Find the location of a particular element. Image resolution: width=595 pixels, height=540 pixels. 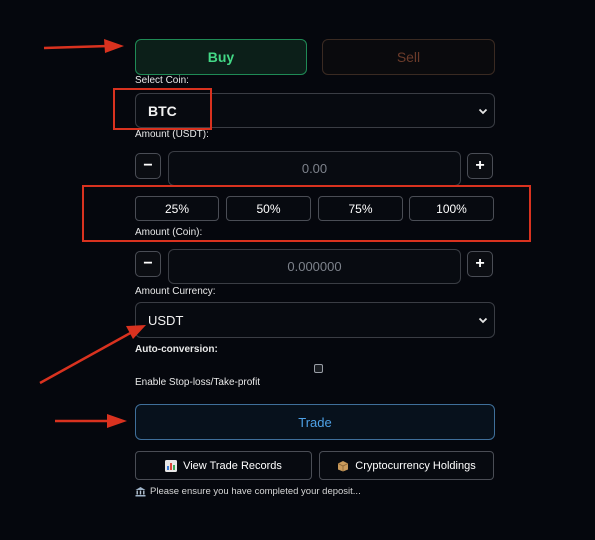

annotation-box-percent is located at coordinates (306, 213).